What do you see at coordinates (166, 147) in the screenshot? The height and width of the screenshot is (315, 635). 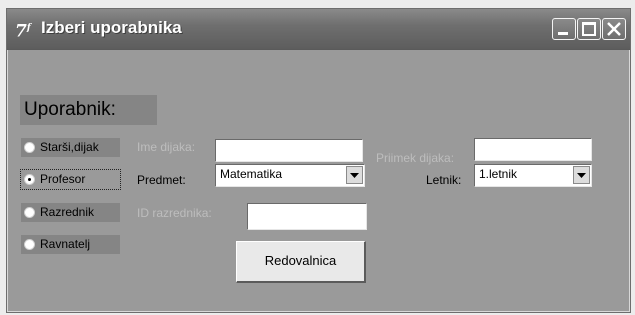 I see `ime-dijaka-label: Ime dijaka:` at bounding box center [166, 147].